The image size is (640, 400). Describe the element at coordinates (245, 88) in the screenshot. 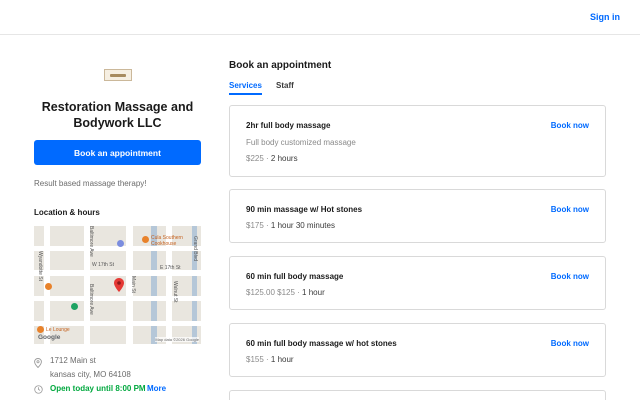

I see `tab-services: Services` at that location.